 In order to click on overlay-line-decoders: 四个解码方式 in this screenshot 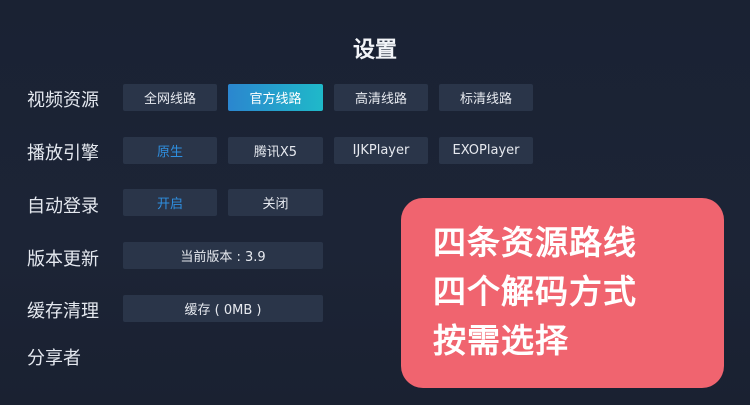, I will do `click(535, 291)`.